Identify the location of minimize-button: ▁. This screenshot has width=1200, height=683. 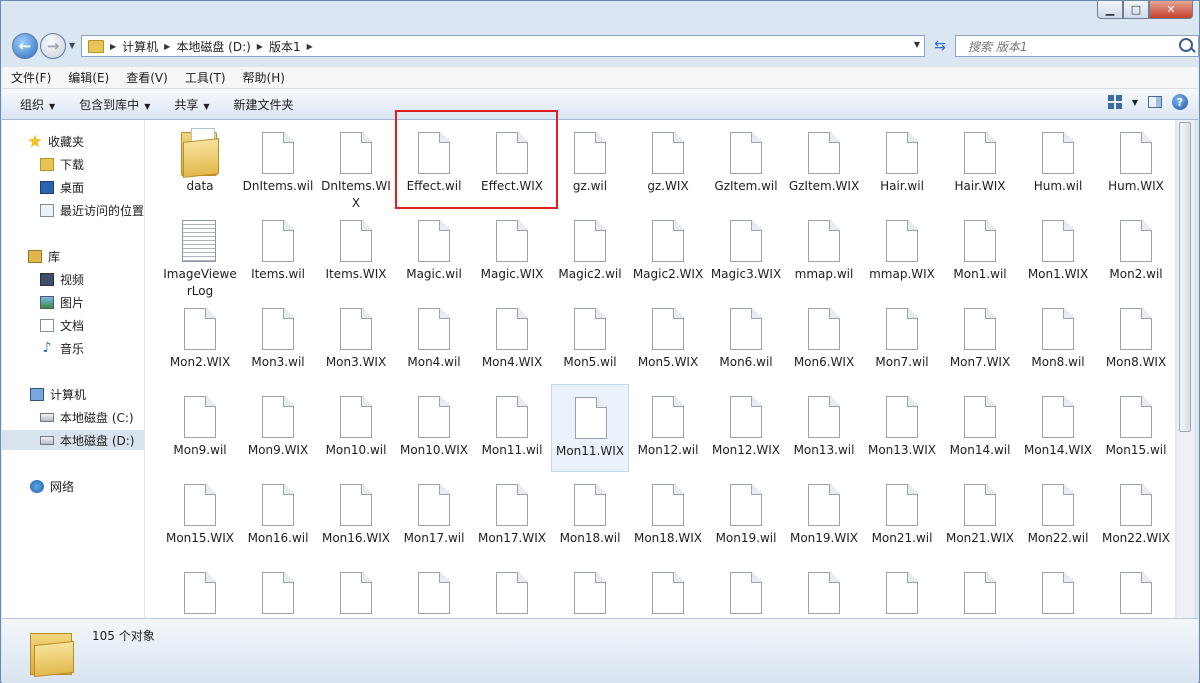
(1110, 10).